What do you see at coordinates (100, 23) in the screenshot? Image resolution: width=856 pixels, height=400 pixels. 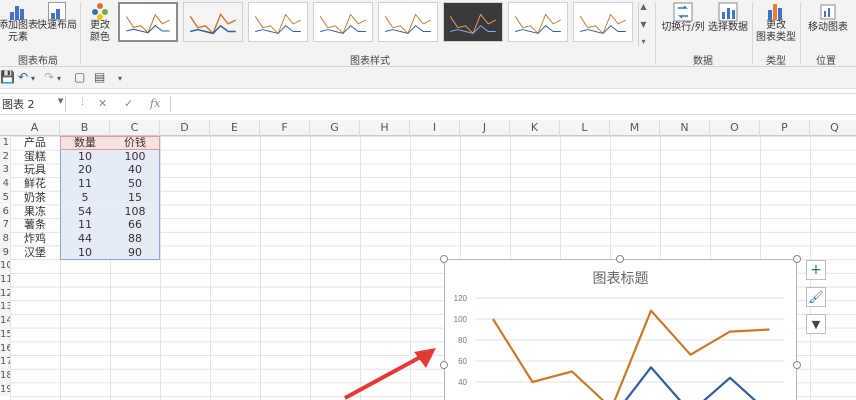 I see `change-colors-button: 更改 颜色` at bounding box center [100, 23].